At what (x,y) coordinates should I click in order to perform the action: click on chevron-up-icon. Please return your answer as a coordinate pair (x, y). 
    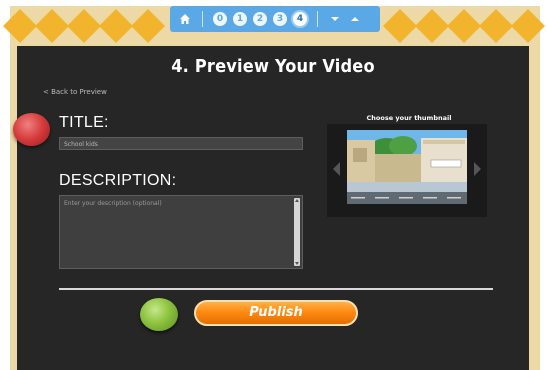
    Looking at the image, I should click on (355, 19).